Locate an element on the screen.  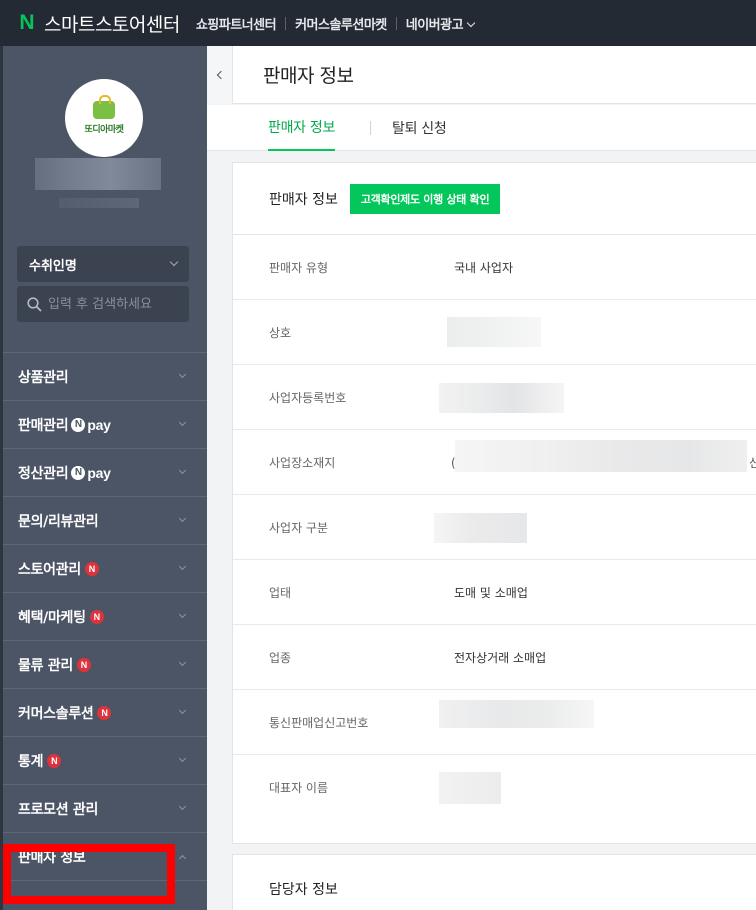
field-label: 대표자 이름 is located at coordinates (299, 788).